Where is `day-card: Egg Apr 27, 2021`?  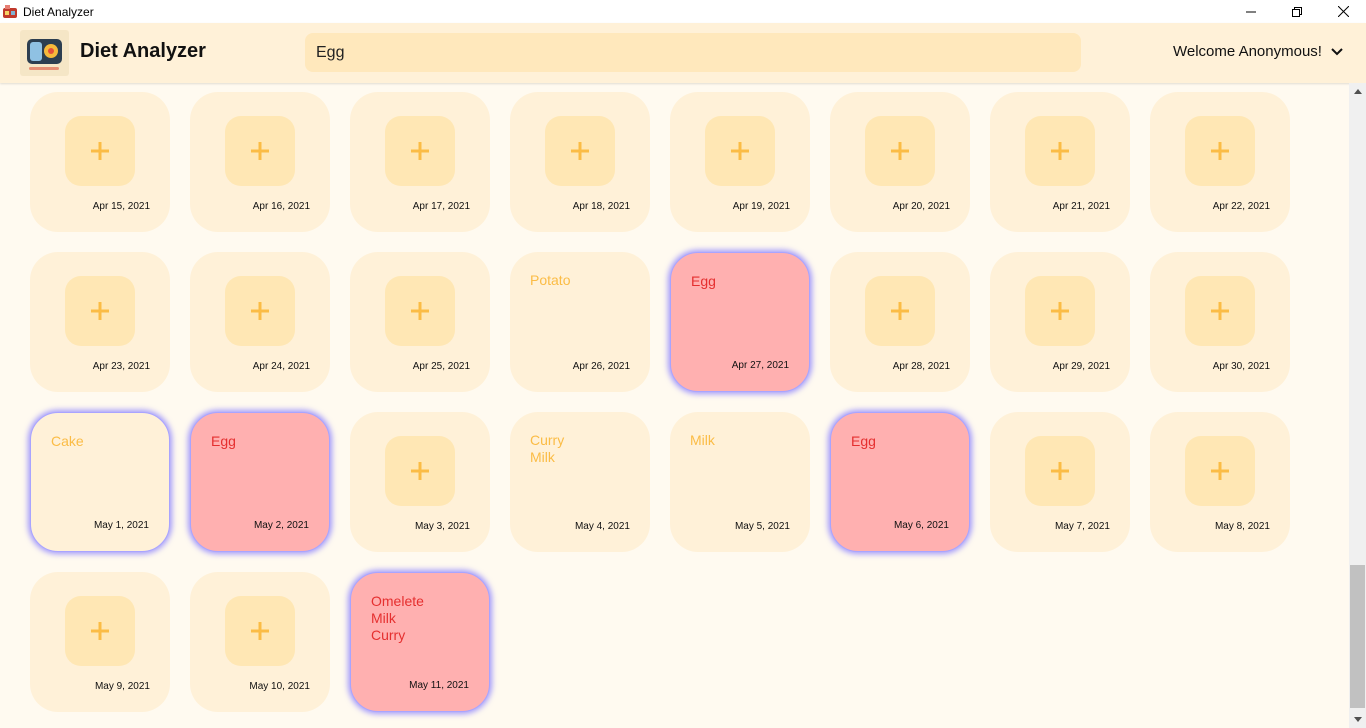
day-card: Egg Apr 27, 2021 is located at coordinates (740, 322).